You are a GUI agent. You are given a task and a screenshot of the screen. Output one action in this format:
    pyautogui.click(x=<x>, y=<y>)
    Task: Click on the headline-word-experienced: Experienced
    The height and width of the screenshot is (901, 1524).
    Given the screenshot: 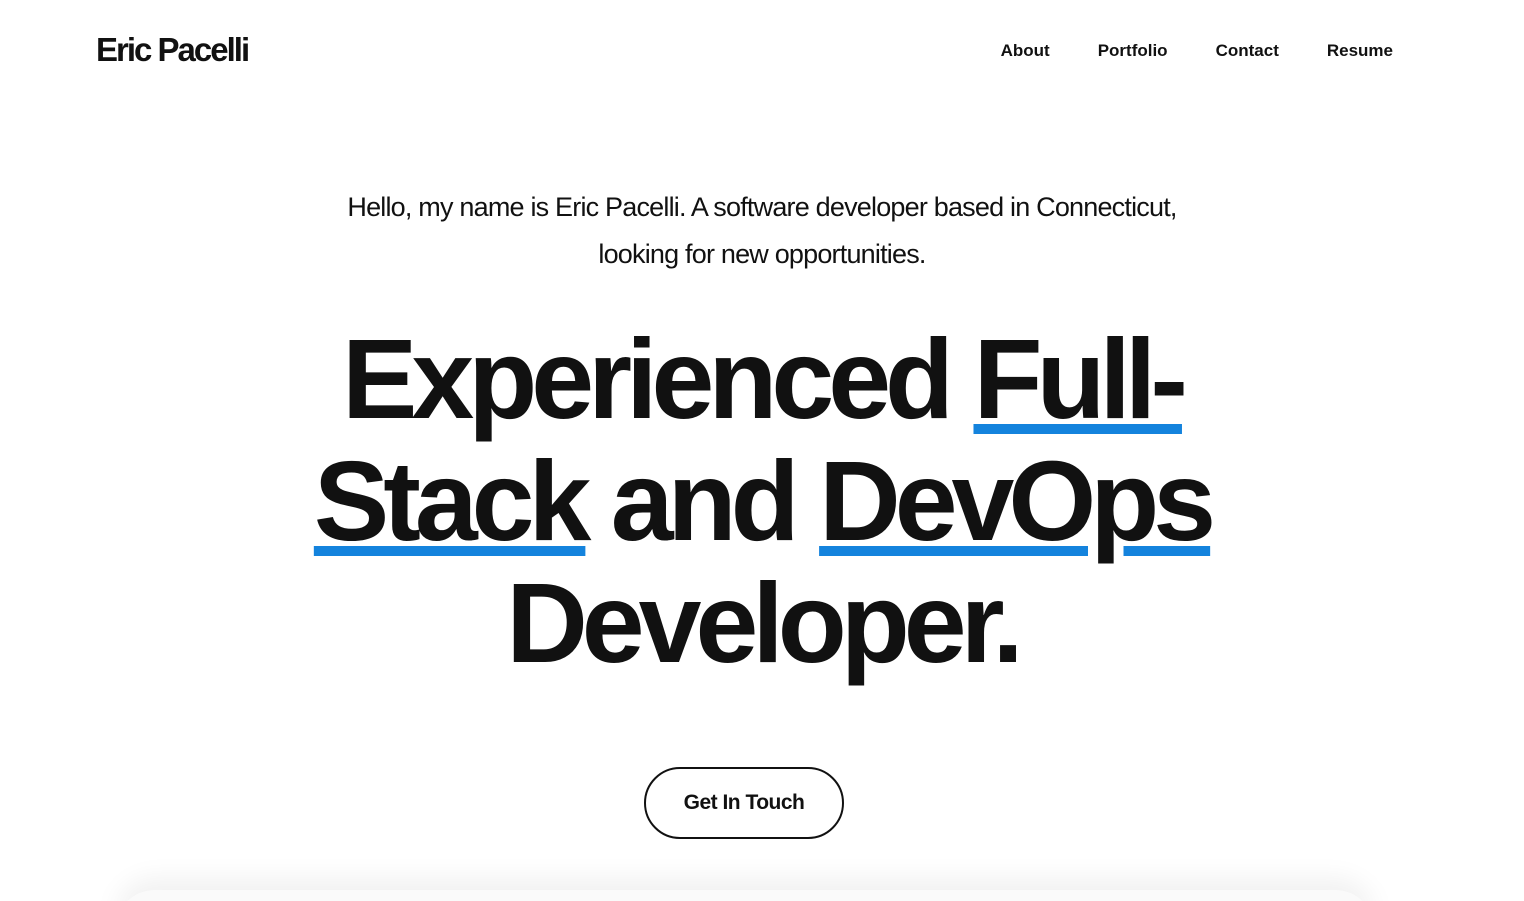 What is the action you would take?
    pyautogui.click(x=648, y=379)
    